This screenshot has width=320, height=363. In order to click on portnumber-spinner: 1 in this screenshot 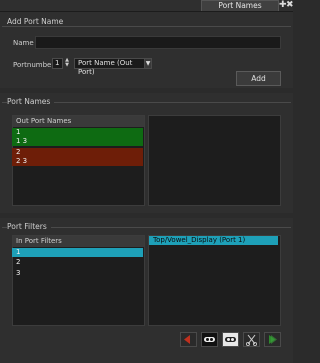, I will do `click(57, 63)`.